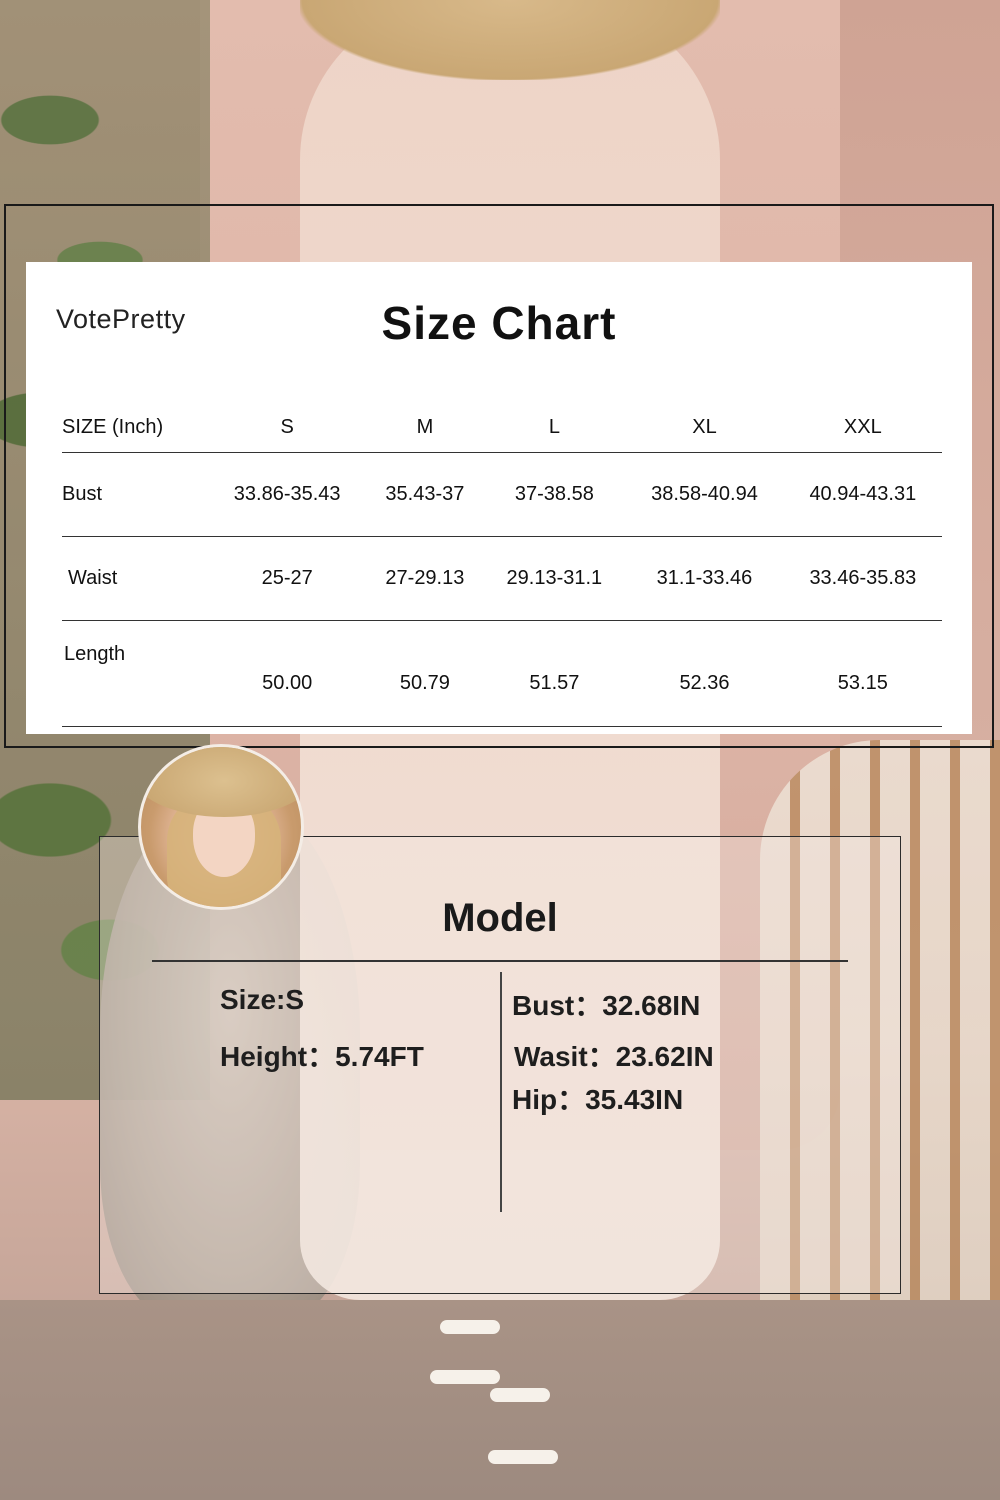 This screenshot has width=1000, height=1500. I want to click on table-cell: 35.43-37, so click(425, 494).